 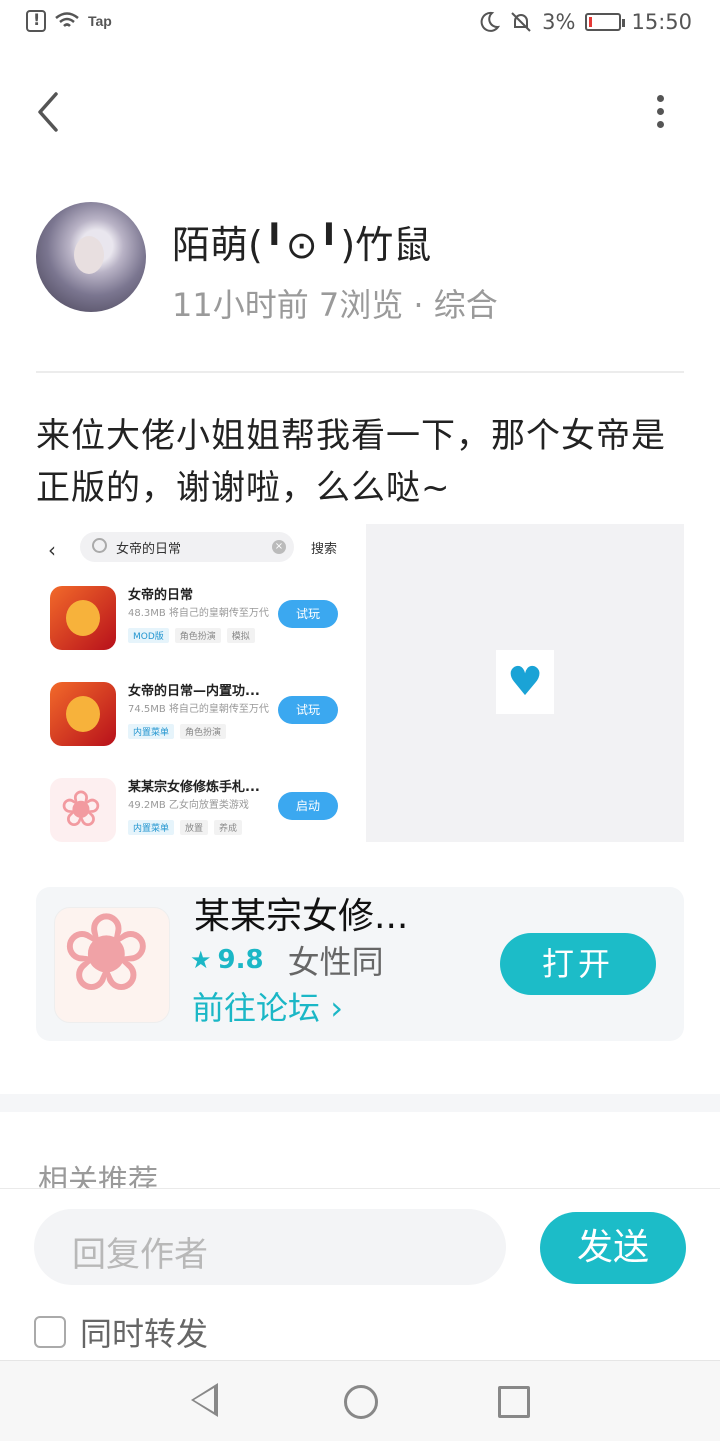 I want to click on search-input: 女帝的日常 ×, so click(x=187, y=547).